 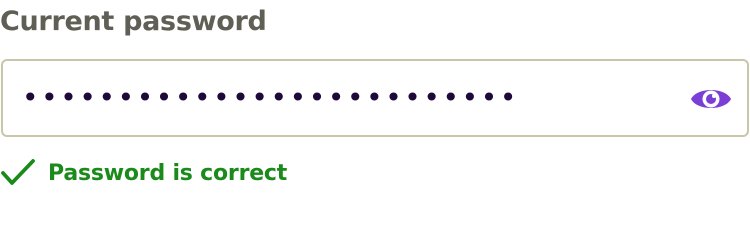 I want to click on eye-icon, so click(x=711, y=99).